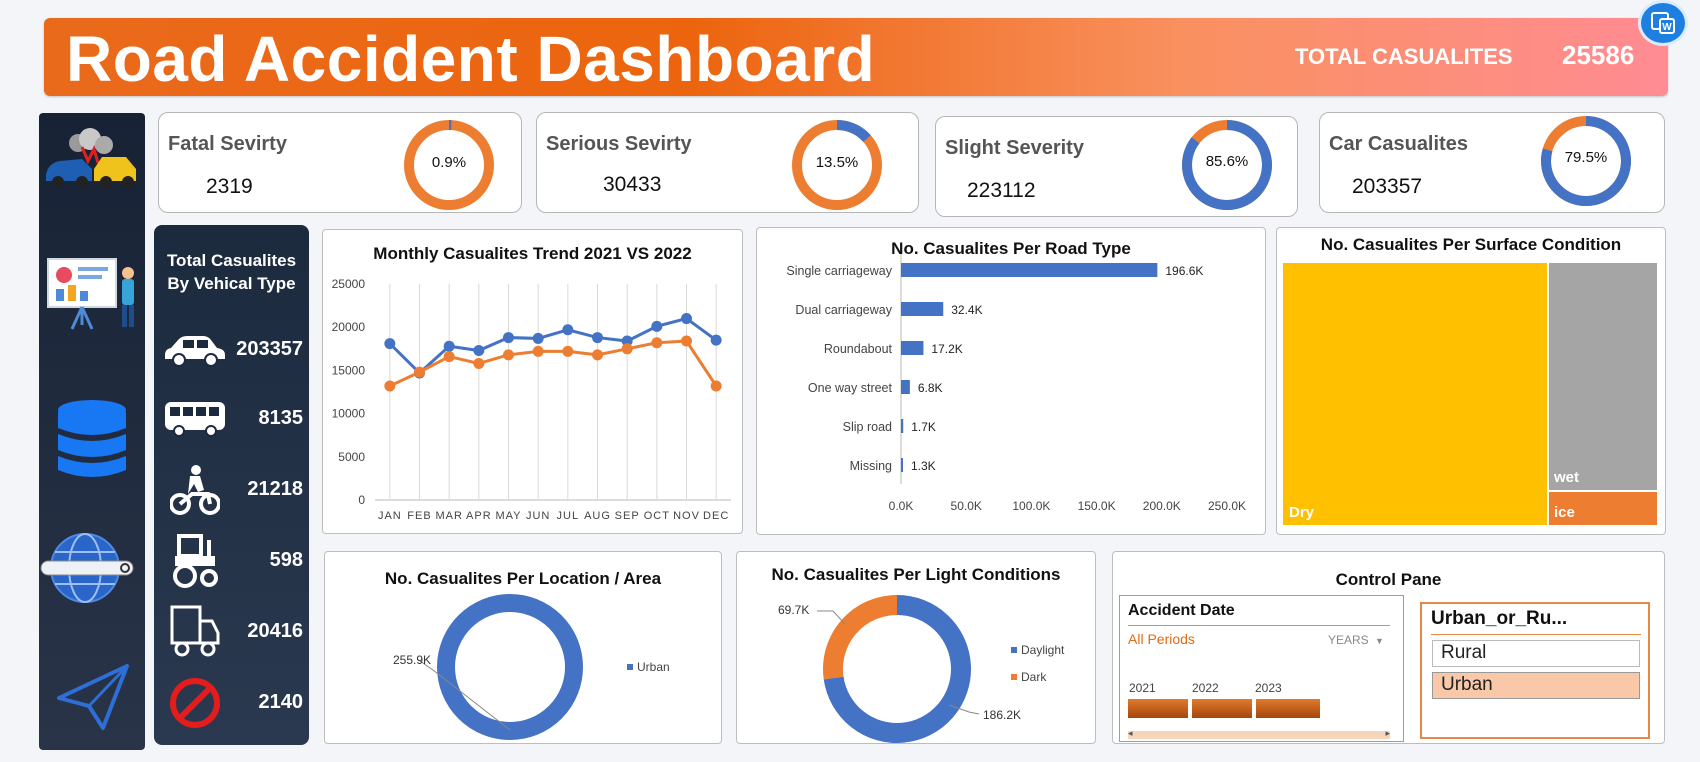  What do you see at coordinates (92, 159) in the screenshot?
I see `car-crash-icon` at bounding box center [92, 159].